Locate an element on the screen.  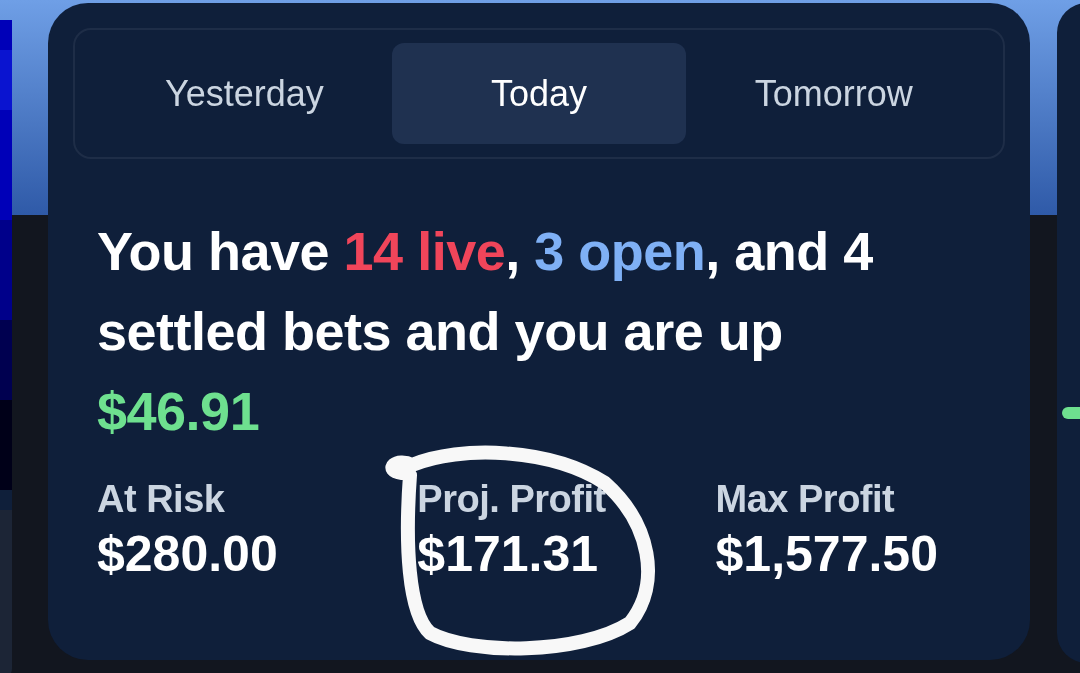
stat-value: $1,577.50 is located at coordinates (827, 554).